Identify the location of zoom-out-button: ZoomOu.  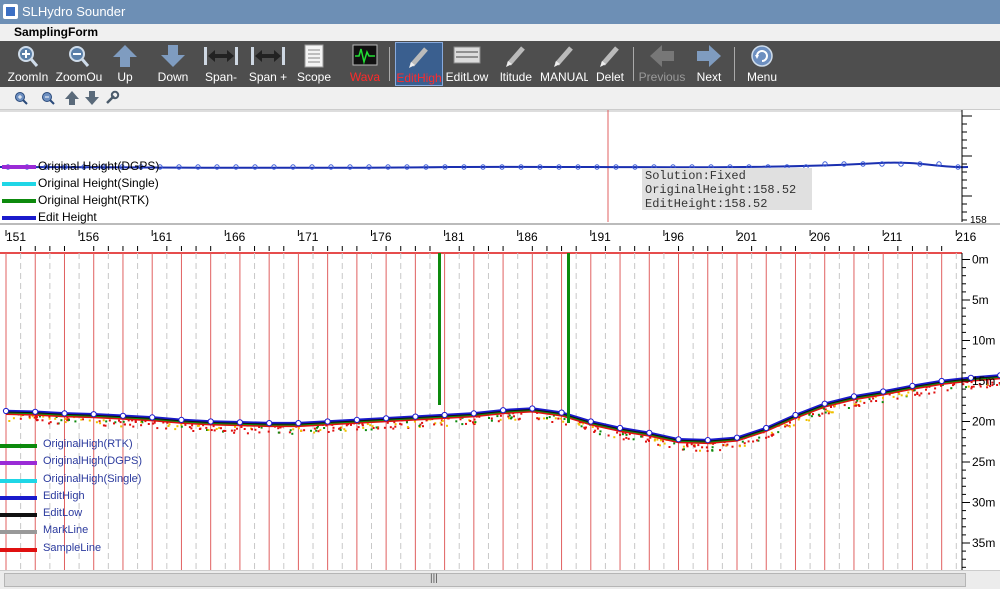
(79, 64).